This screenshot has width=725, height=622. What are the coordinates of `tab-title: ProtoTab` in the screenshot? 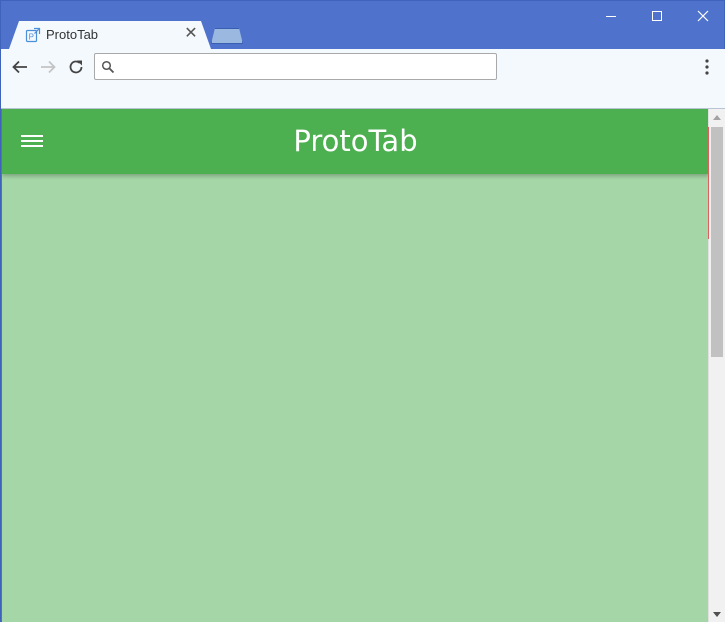 It's located at (72, 34).